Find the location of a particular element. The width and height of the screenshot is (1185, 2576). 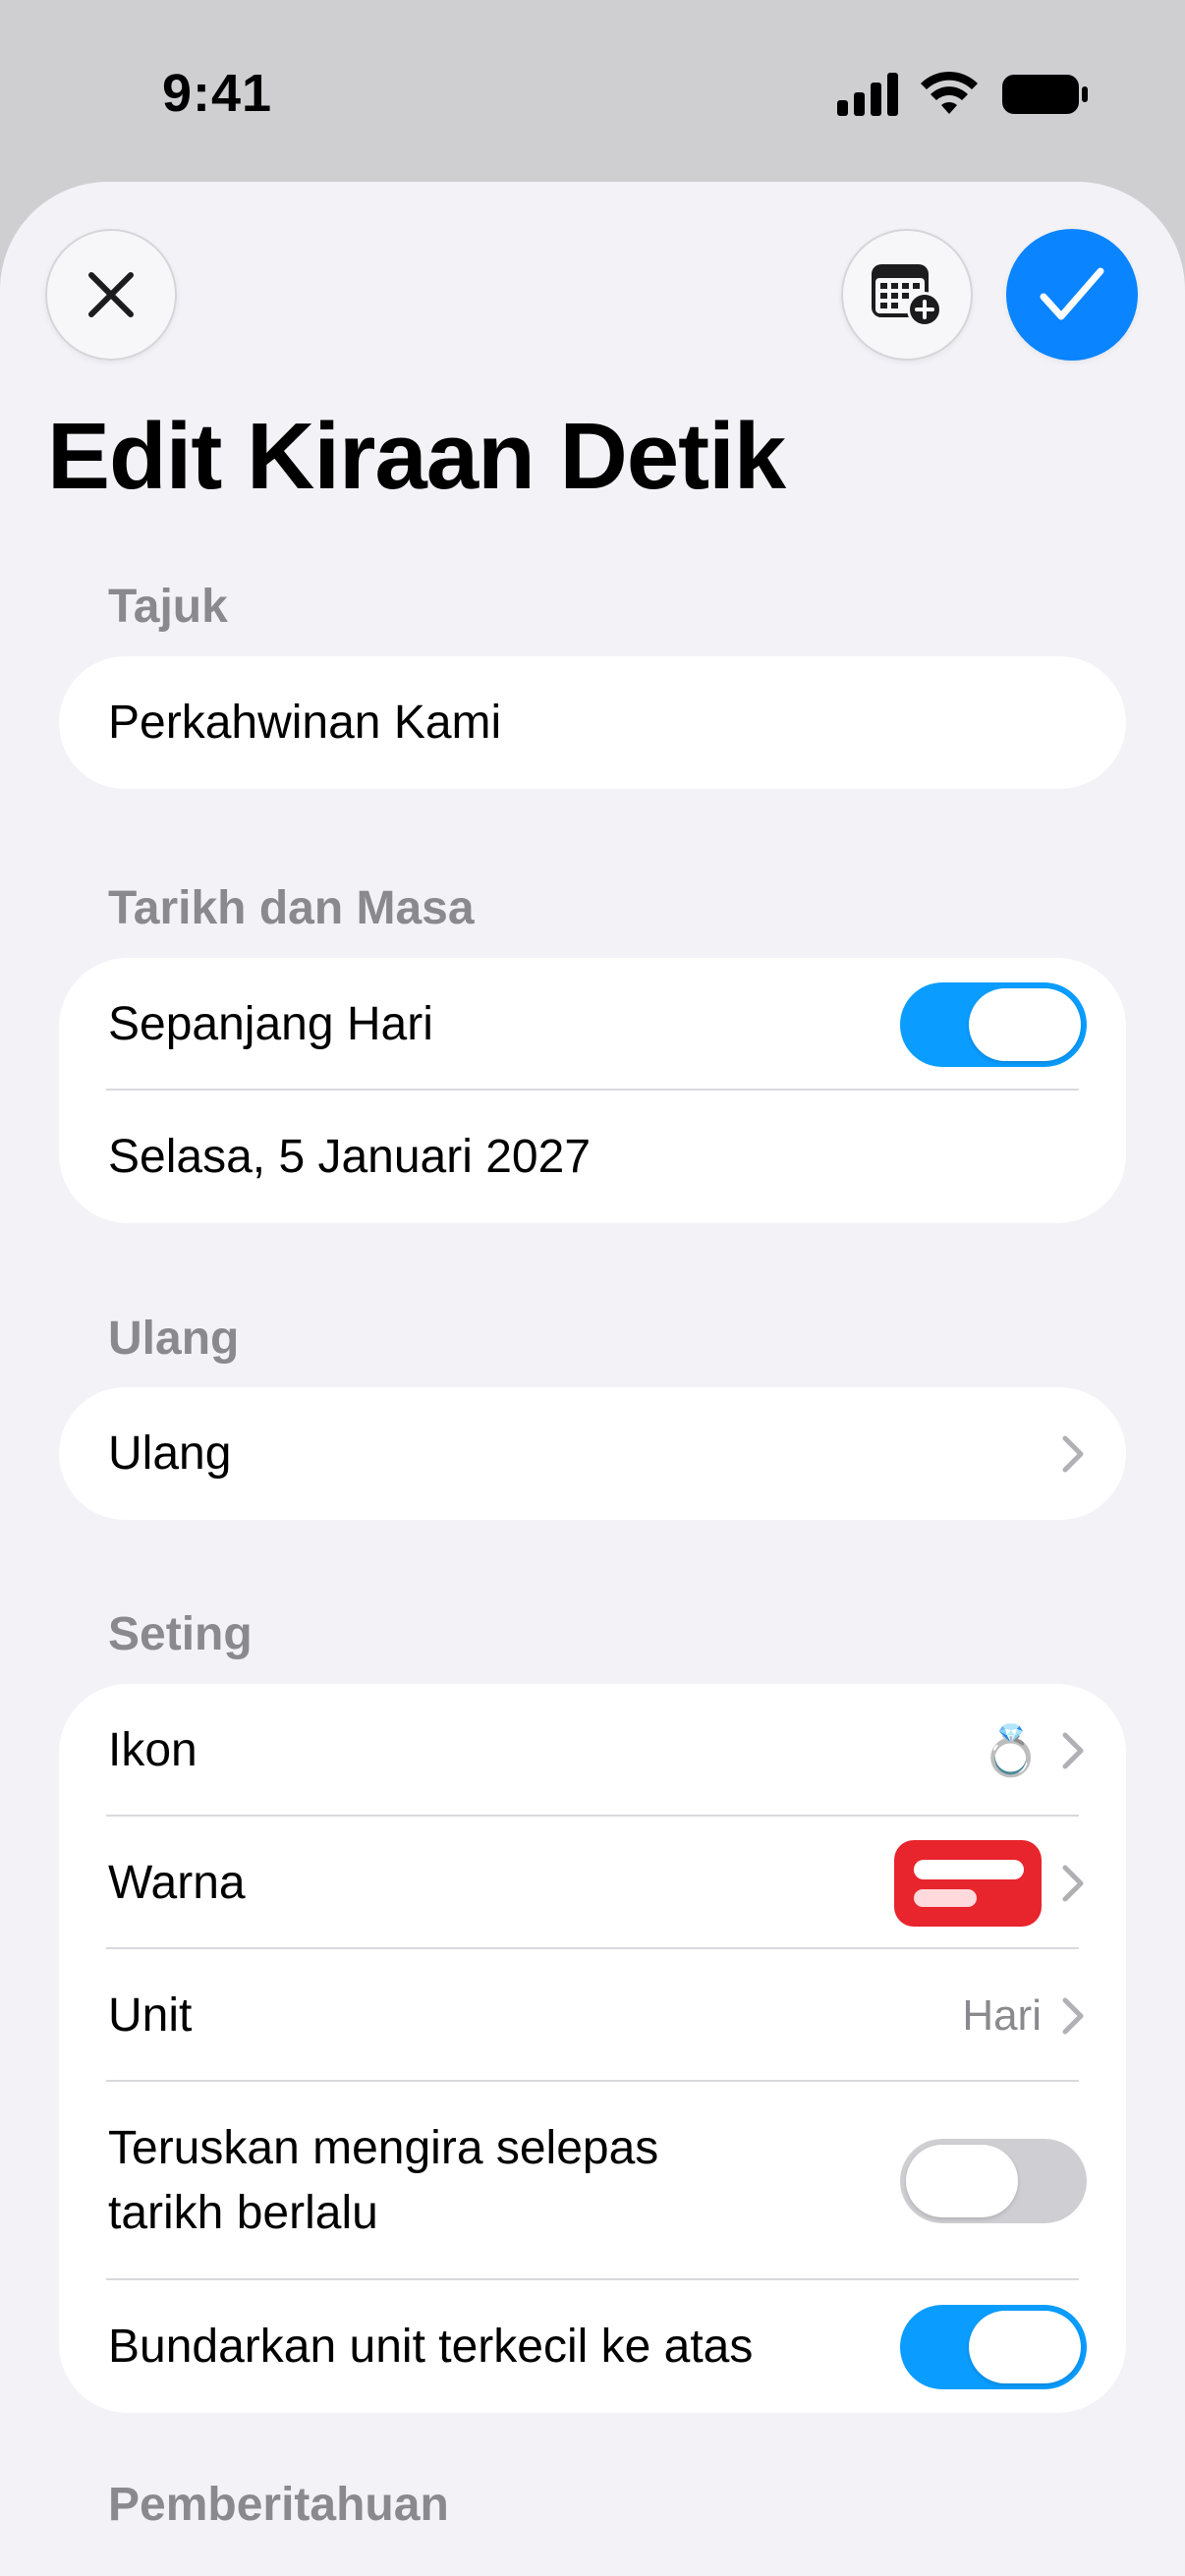

color-swatch is located at coordinates (968, 1883).